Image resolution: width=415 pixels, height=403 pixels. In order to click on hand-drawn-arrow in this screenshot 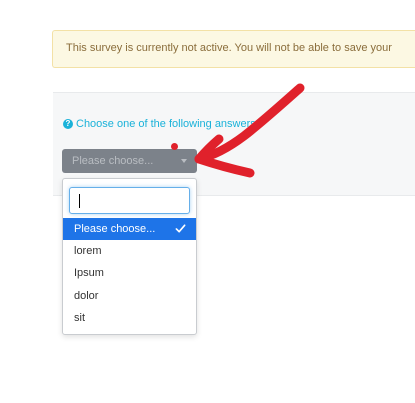, I will do `click(249, 130)`.